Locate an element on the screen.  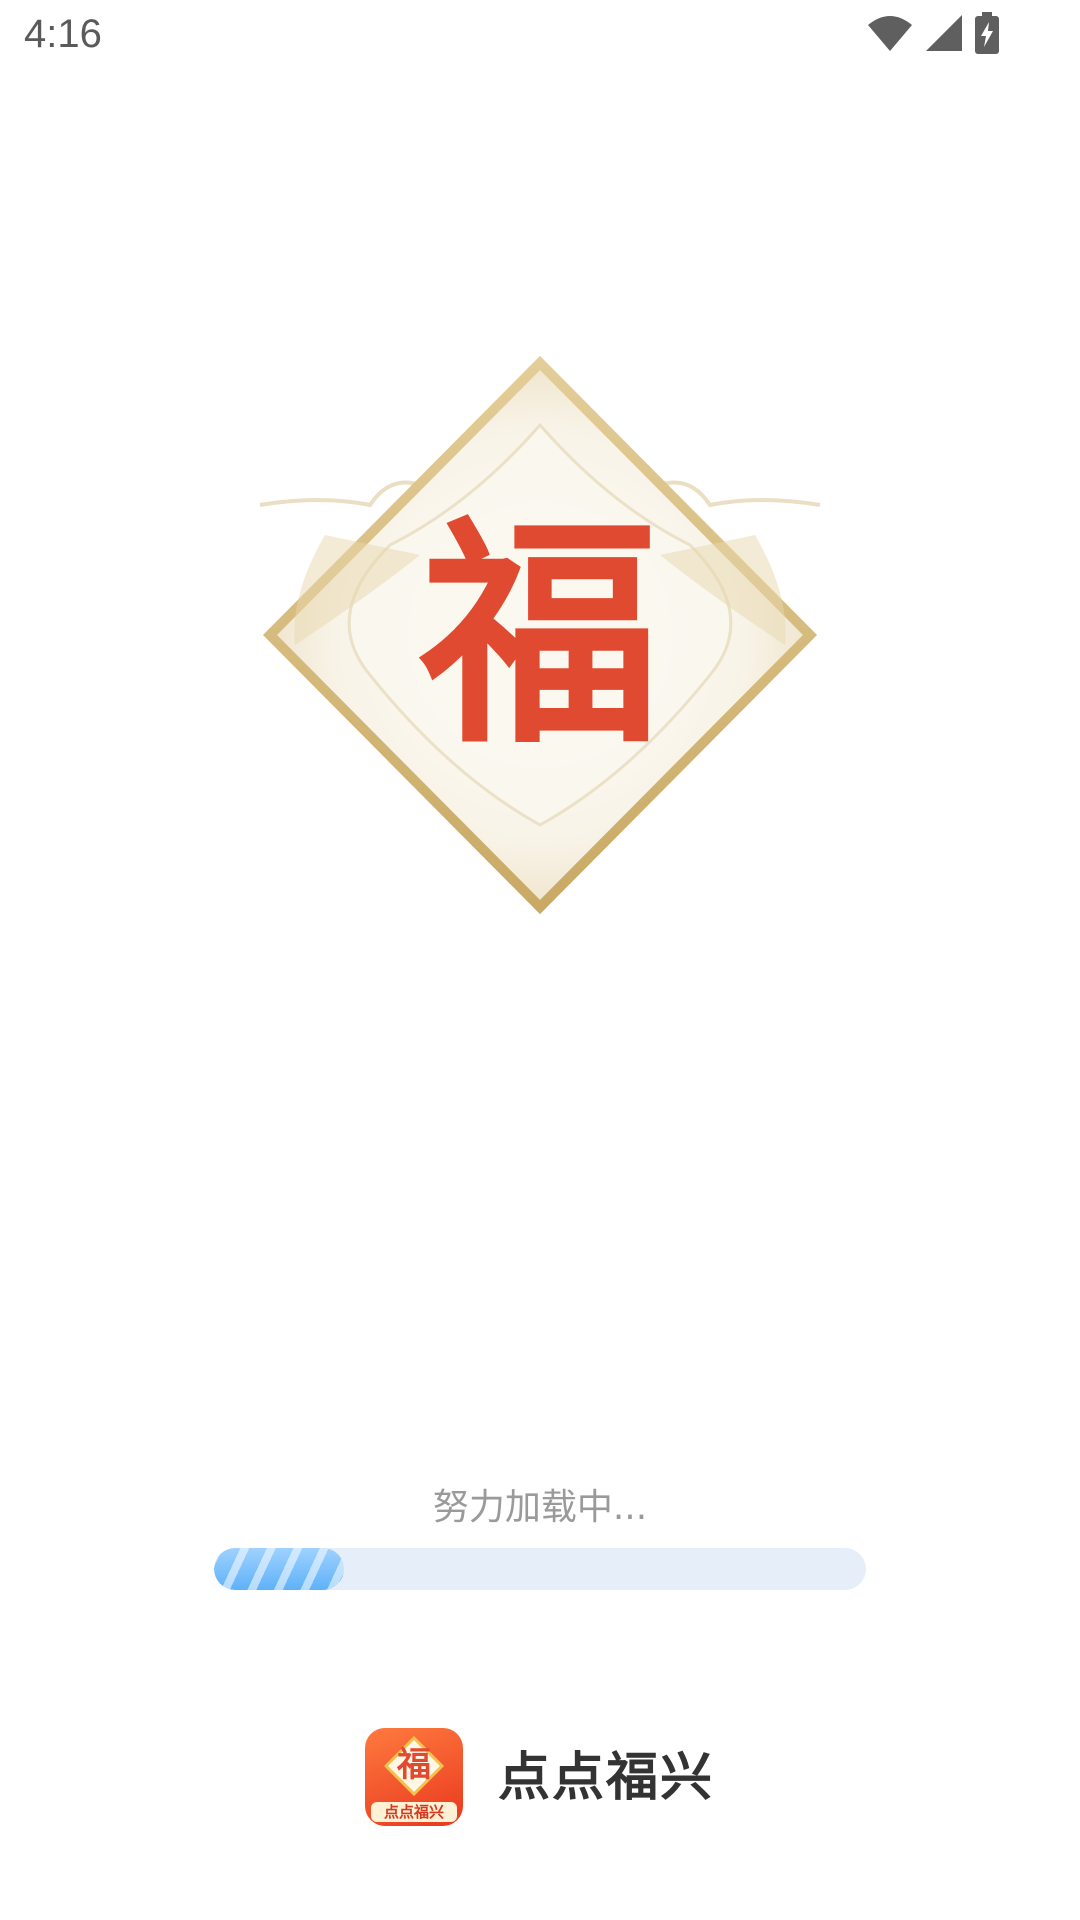
fu-character: 福 is located at coordinates (539, 635).